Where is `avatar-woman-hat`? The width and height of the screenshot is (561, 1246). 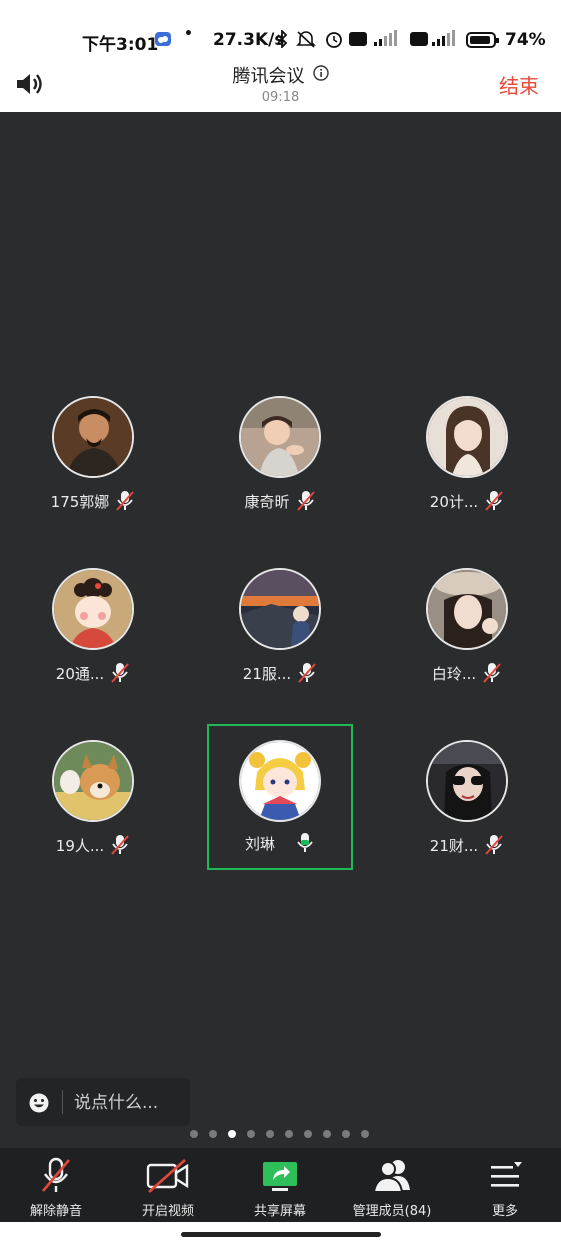 avatar-woman-hat is located at coordinates (467, 609).